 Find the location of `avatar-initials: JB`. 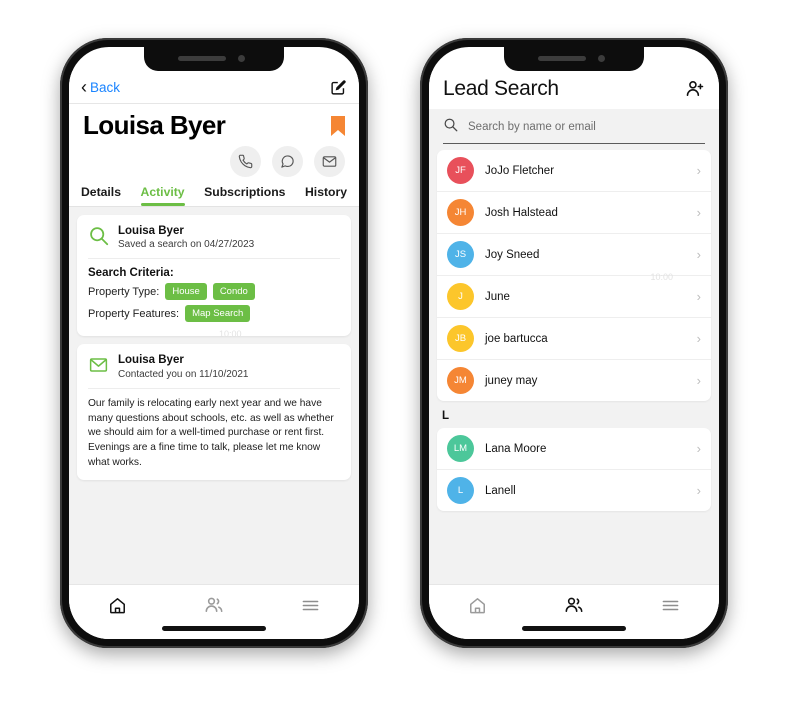

avatar-initials: JB is located at coordinates (460, 338).